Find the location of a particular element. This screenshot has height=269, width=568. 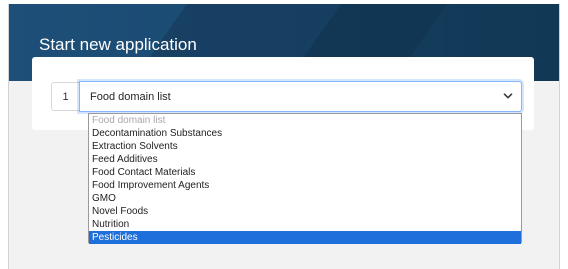

food-domain-select: Food domain list is located at coordinates (300, 96).